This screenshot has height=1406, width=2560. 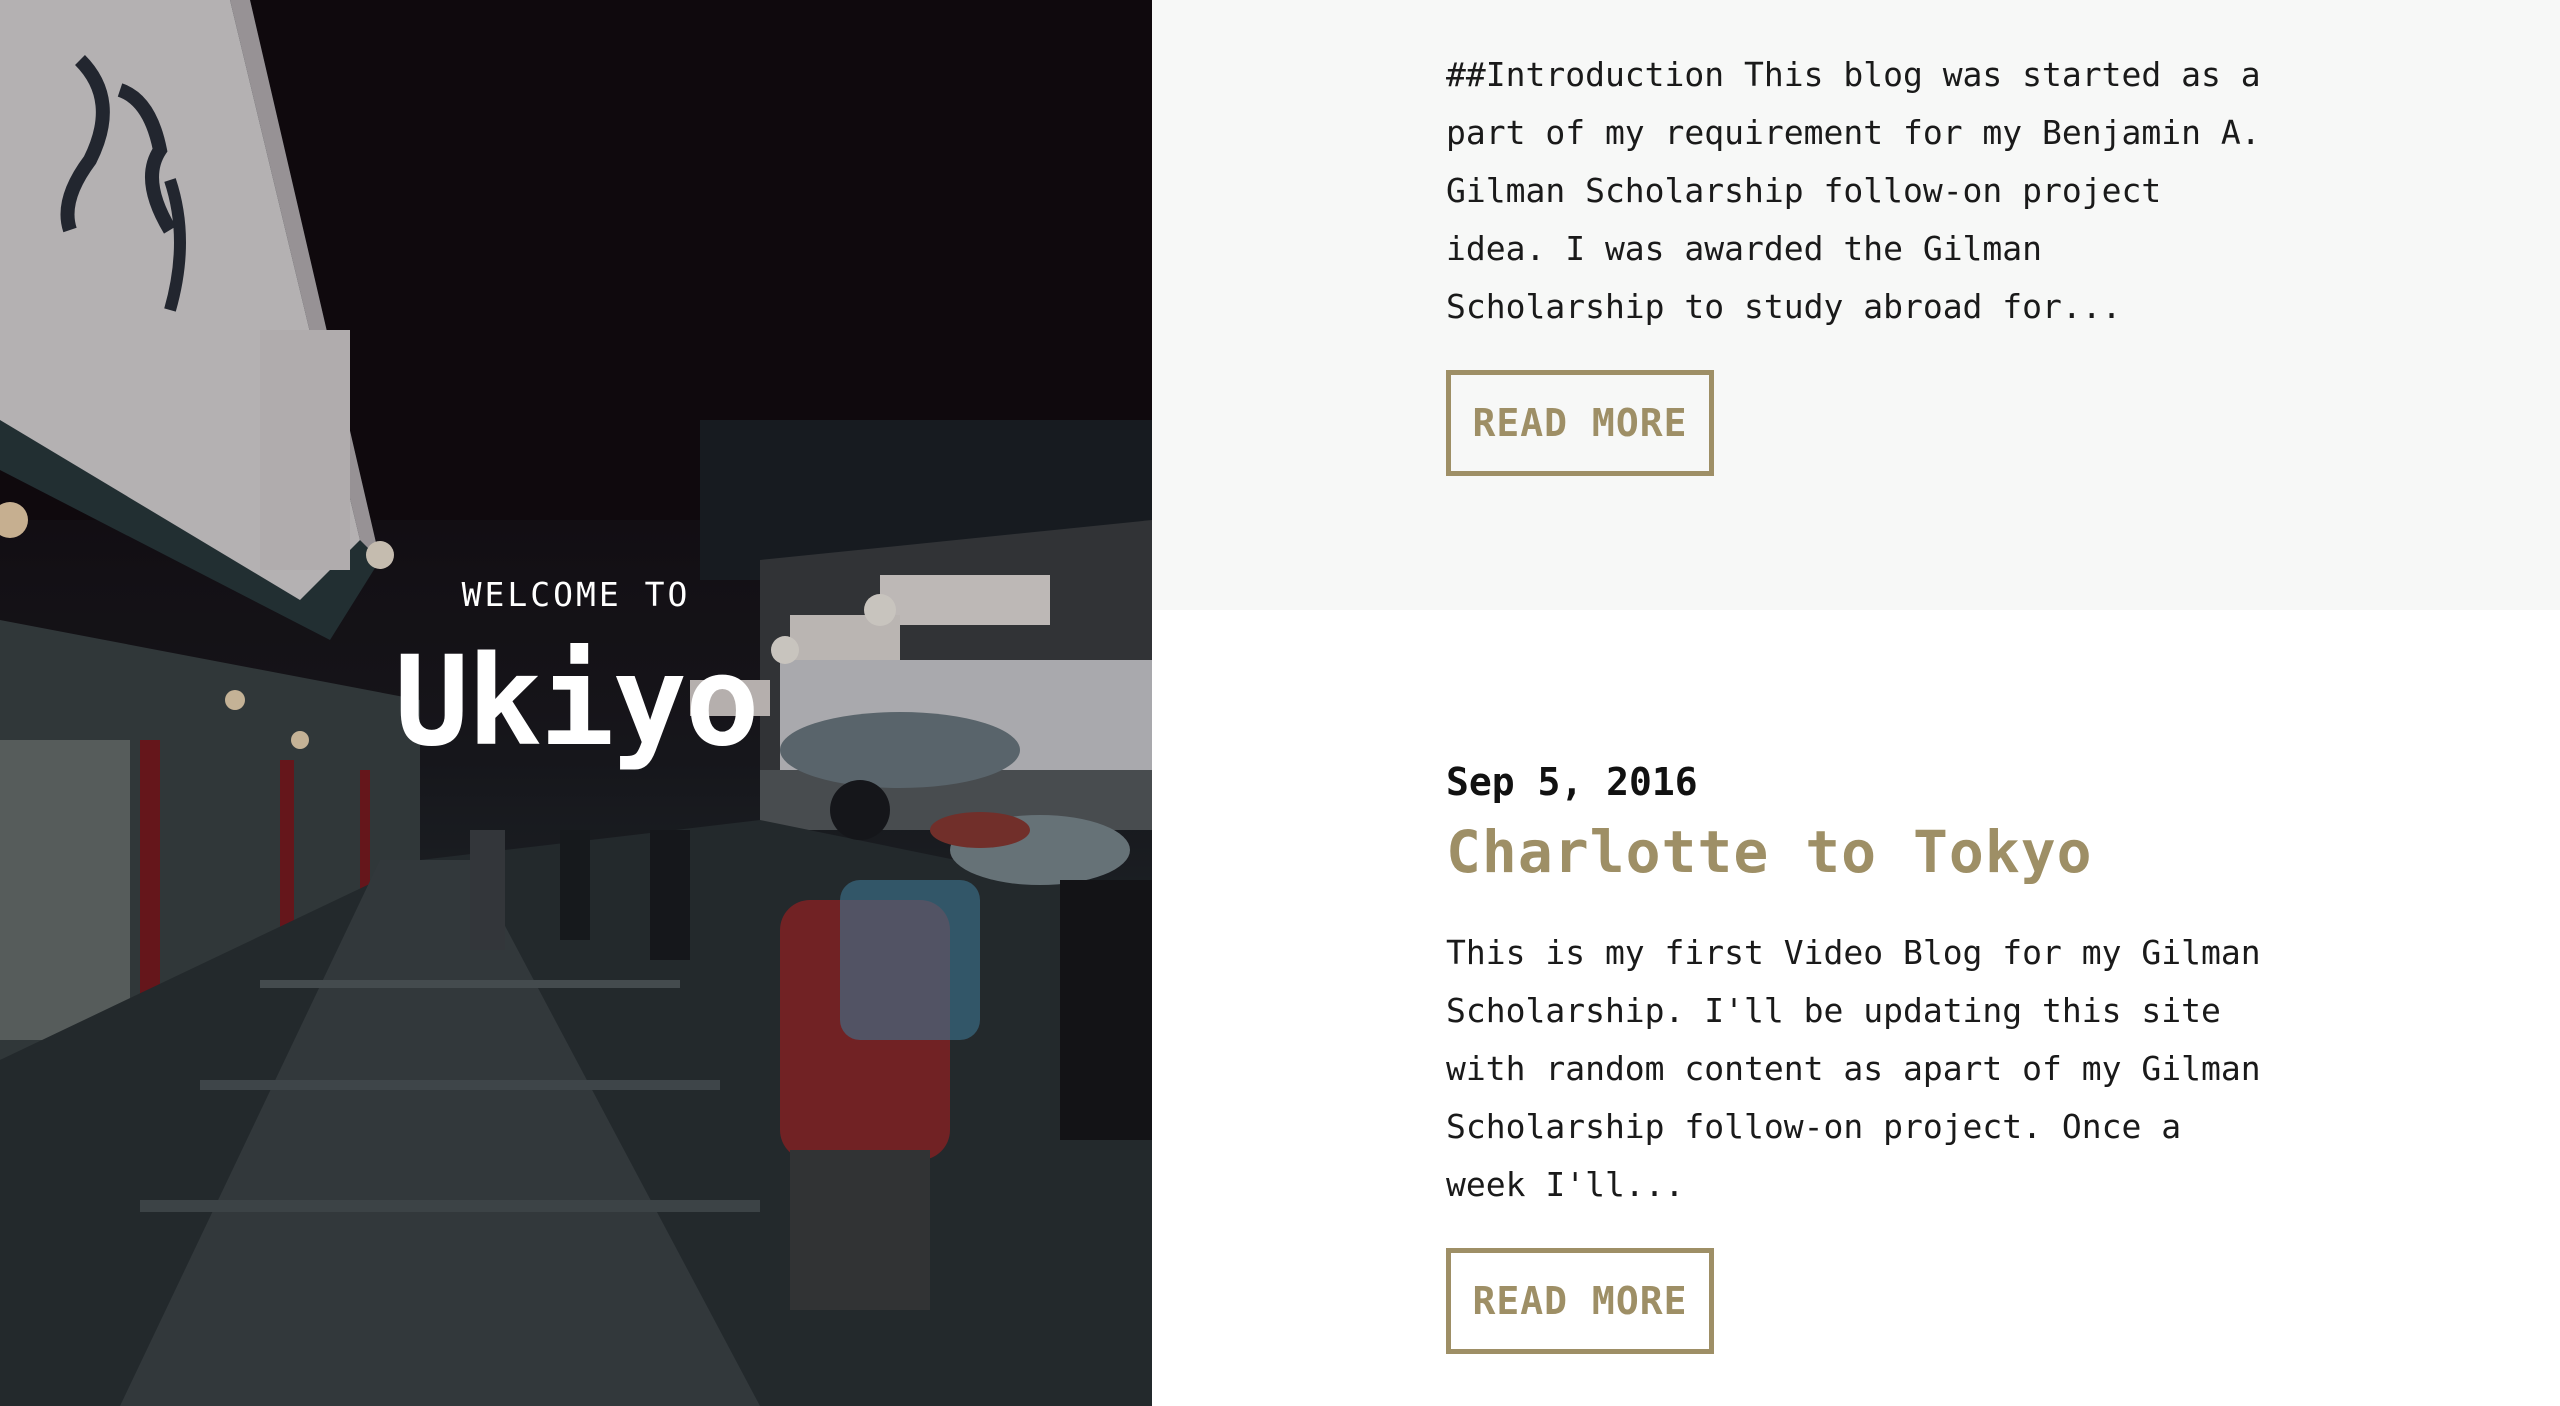 I want to click on site-title: Ukiyo, so click(x=576, y=702).